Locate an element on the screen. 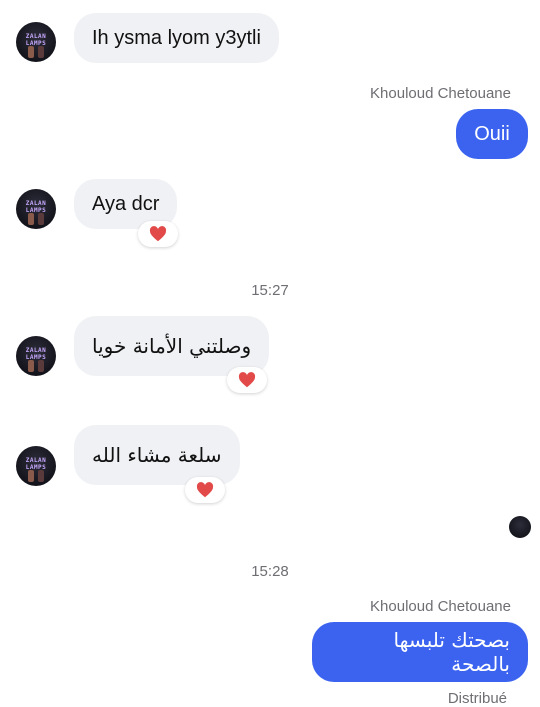  message-text: وصلتني الأمانة خويا is located at coordinates (172, 346).